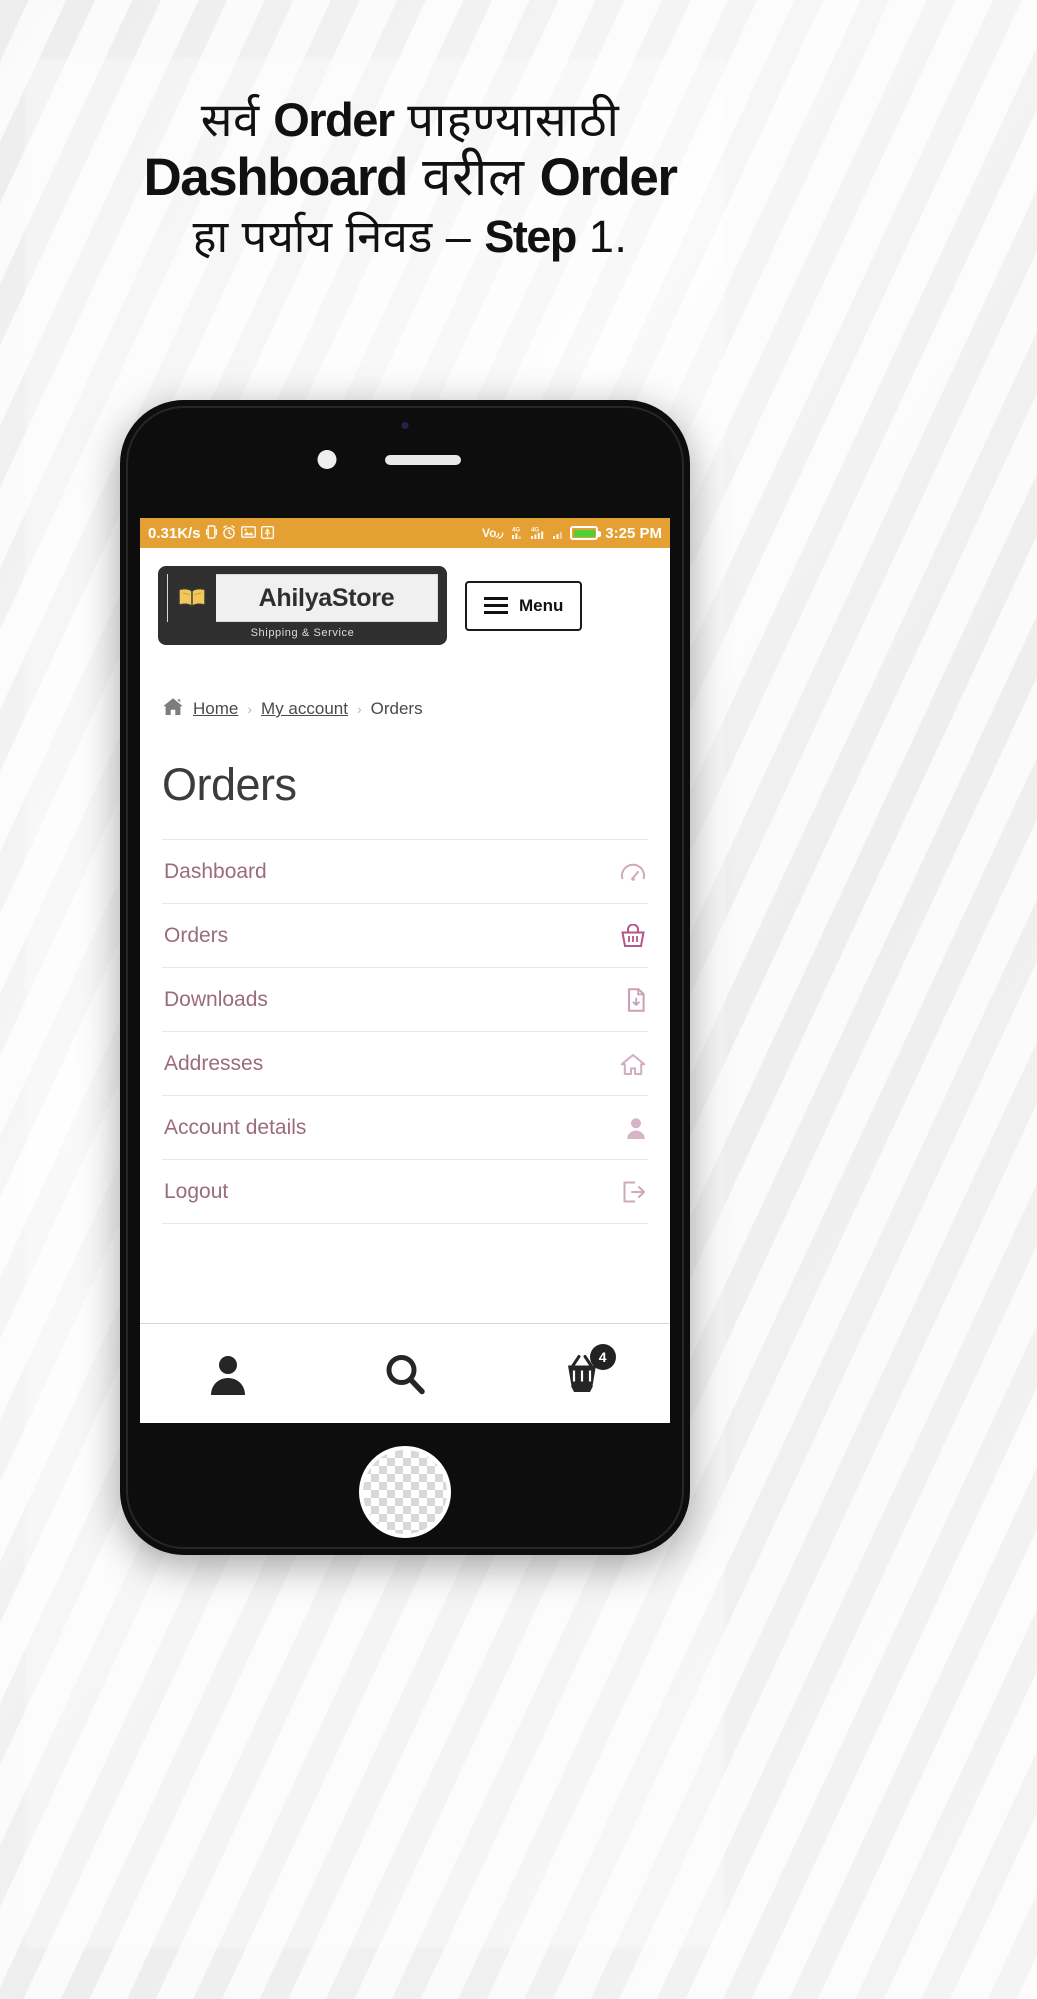 The height and width of the screenshot is (1999, 1037). I want to click on breadcrumb-item-my-account: My account, so click(304, 709).